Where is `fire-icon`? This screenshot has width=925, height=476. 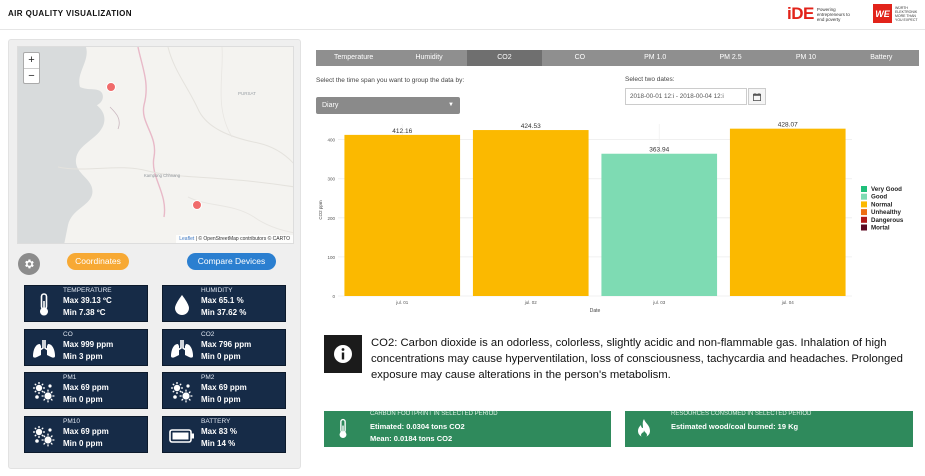
fire-icon is located at coordinates (644, 429).